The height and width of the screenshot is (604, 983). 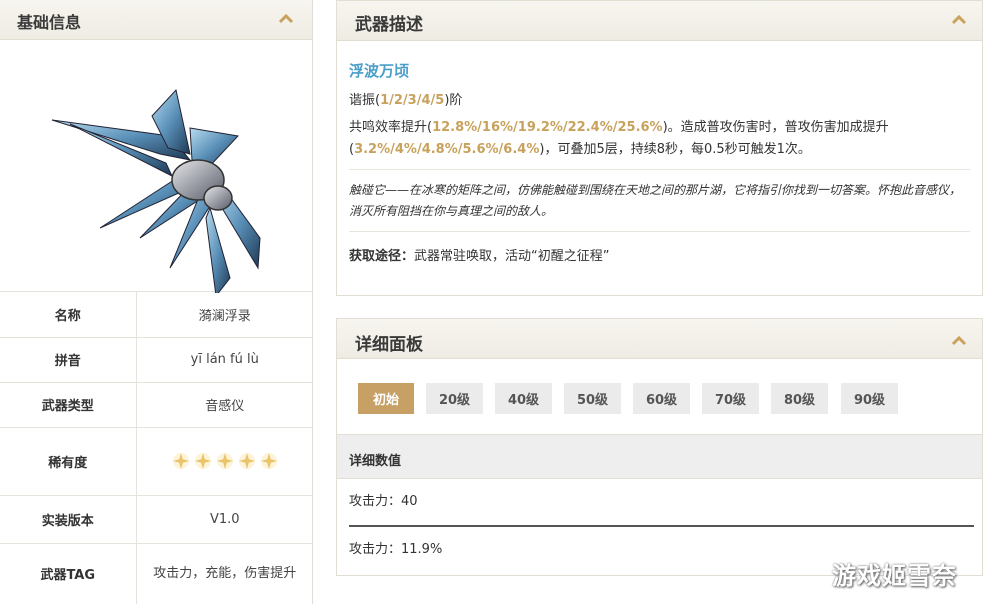 What do you see at coordinates (391, 127) in the screenshot?
I see `effect-text: 共鸣效率提升(` at bounding box center [391, 127].